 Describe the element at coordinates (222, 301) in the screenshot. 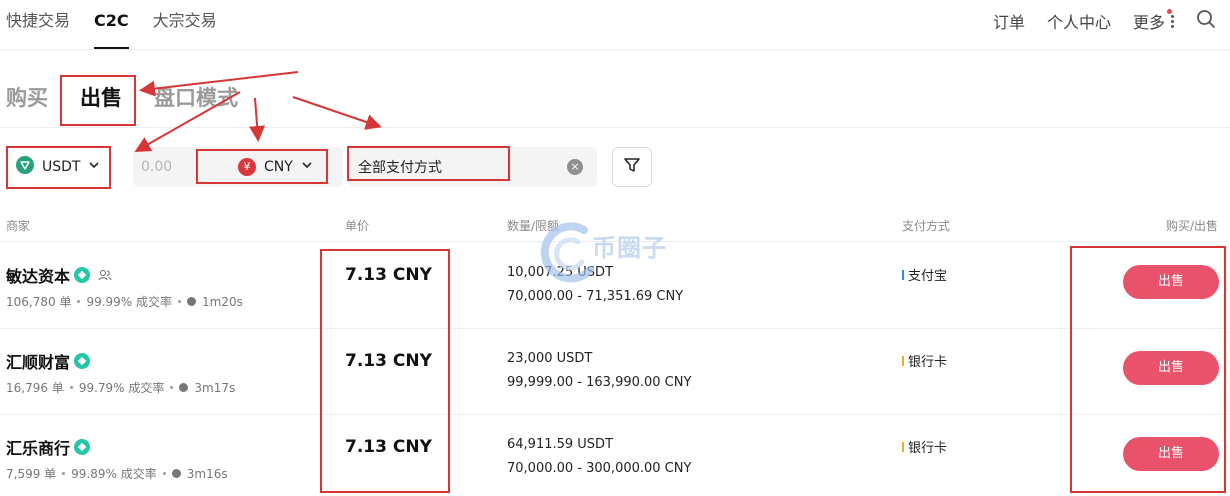

I see `avg-time: 1m20s` at that location.